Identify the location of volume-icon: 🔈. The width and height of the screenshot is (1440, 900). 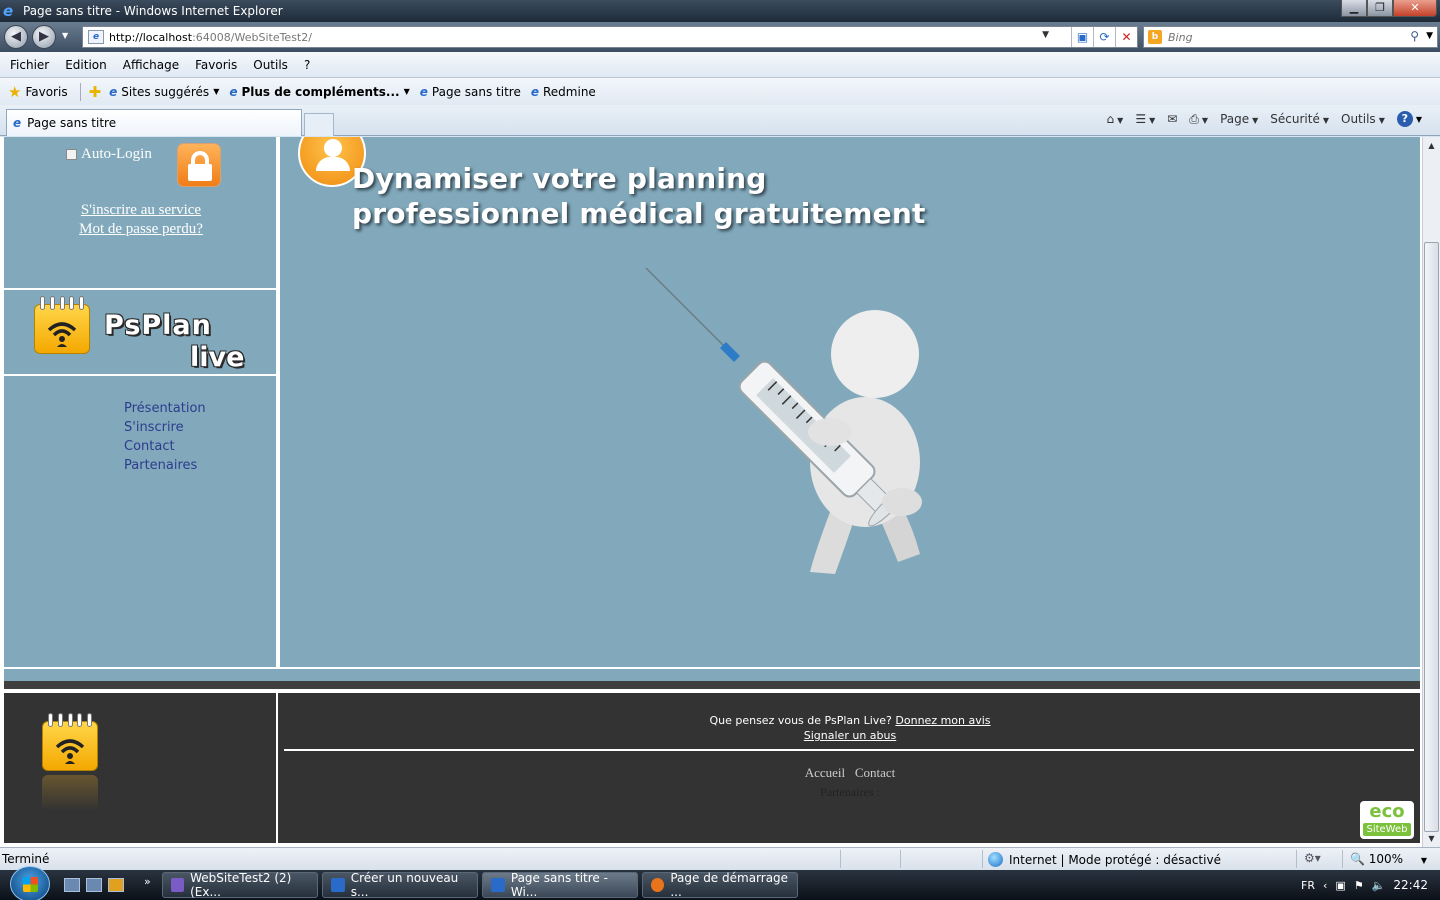
(1379, 885).